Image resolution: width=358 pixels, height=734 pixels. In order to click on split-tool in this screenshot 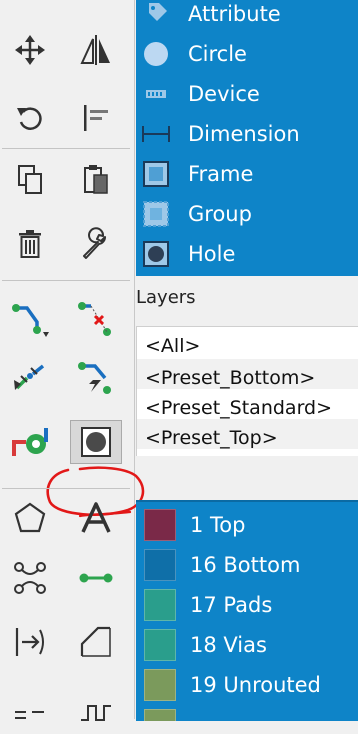, I will do `click(30, 378)`.